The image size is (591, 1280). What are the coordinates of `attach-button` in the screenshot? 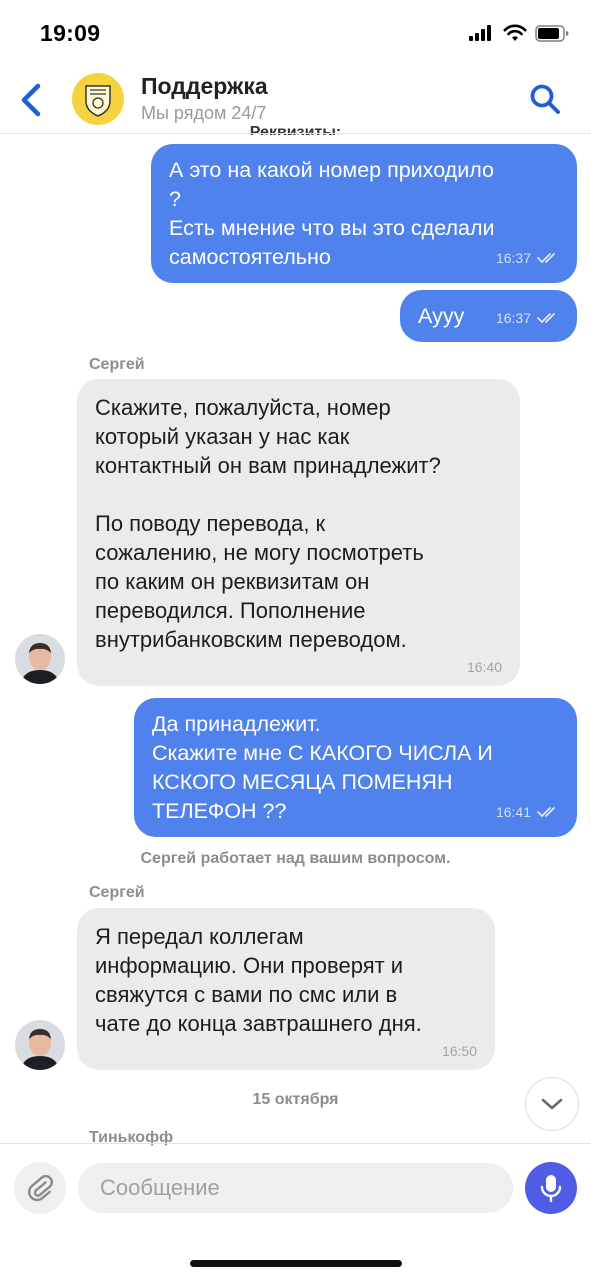 It's located at (40, 1188).